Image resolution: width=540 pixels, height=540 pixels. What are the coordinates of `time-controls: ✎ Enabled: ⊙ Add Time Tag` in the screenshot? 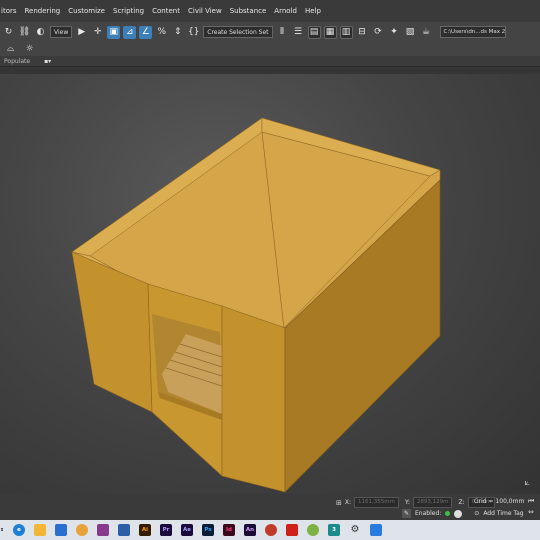 It's located at (463, 513).